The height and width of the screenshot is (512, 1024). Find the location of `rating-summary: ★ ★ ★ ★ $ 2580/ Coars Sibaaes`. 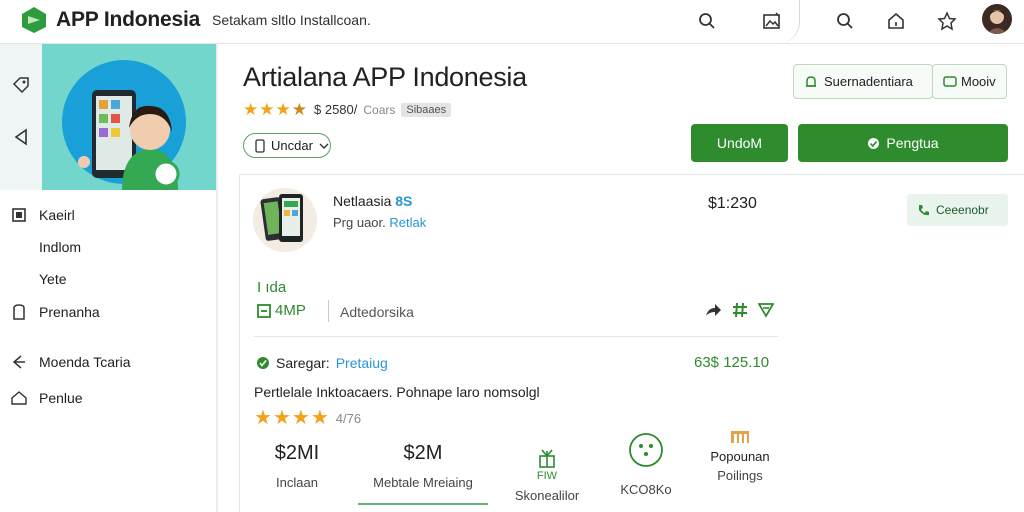

rating-summary: ★ ★ ★ ★ $ 2580/ Coars Sibaaes is located at coordinates (347, 109).